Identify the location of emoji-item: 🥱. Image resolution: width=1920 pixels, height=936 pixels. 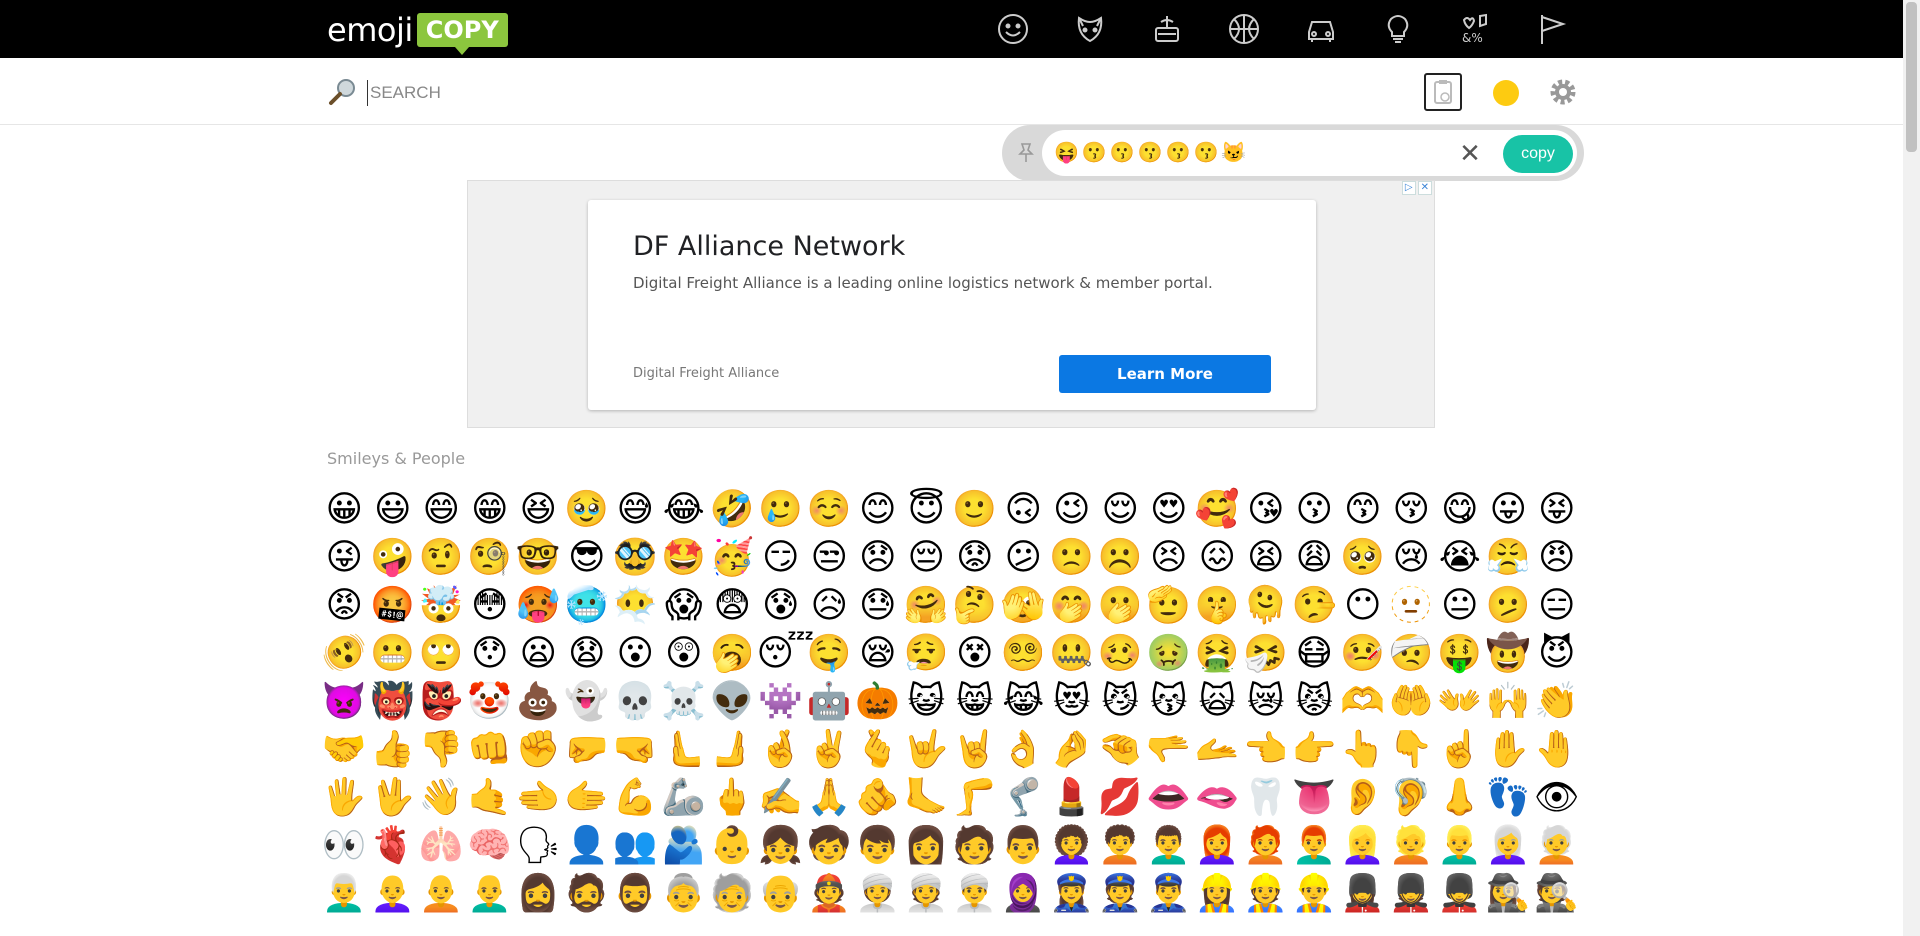
(732, 654).